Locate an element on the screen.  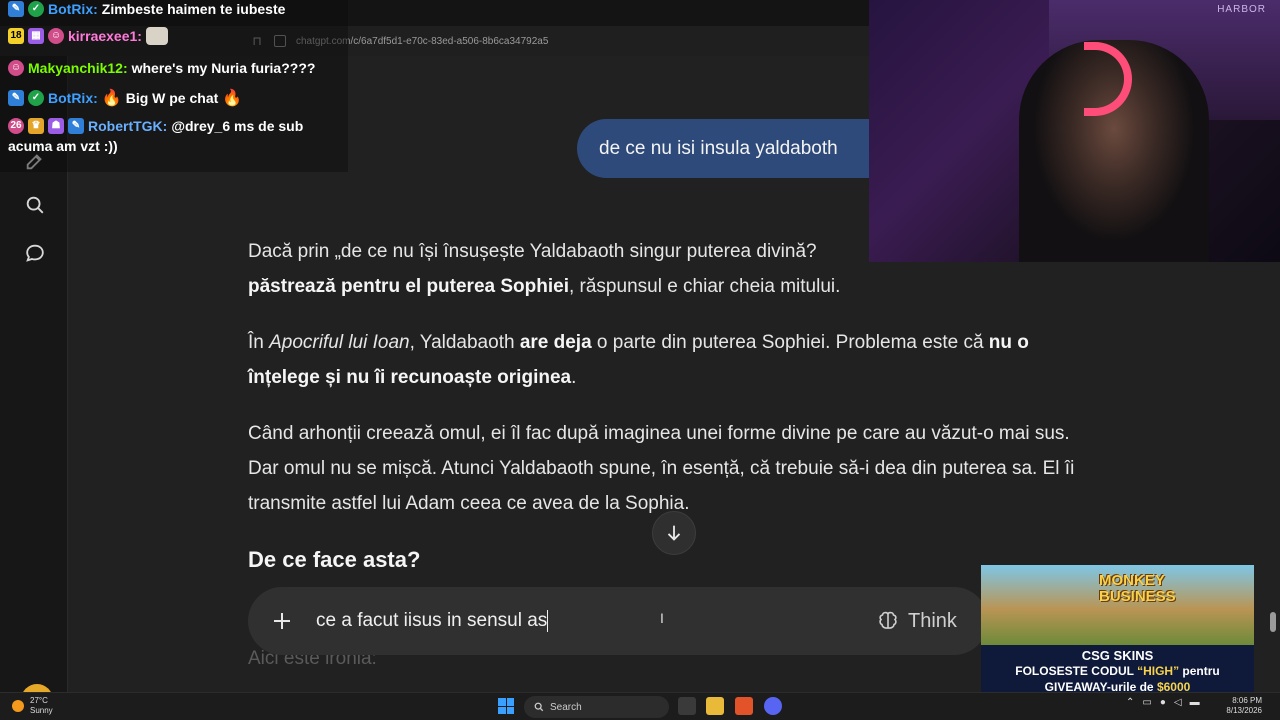
ad-brand: CSG SKINS is located at coordinates (1117, 655).